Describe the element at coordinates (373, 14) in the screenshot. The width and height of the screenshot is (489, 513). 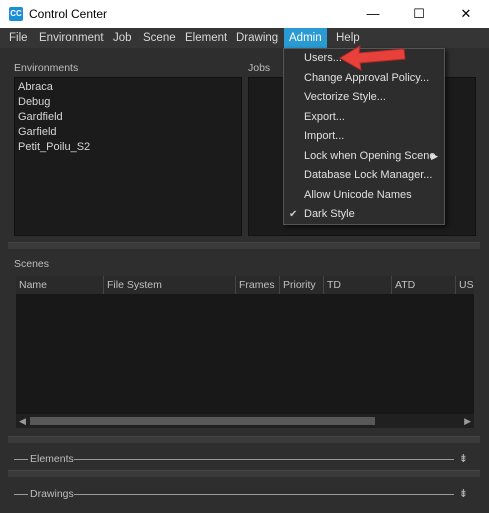
I see `minimize-button: —` at that location.